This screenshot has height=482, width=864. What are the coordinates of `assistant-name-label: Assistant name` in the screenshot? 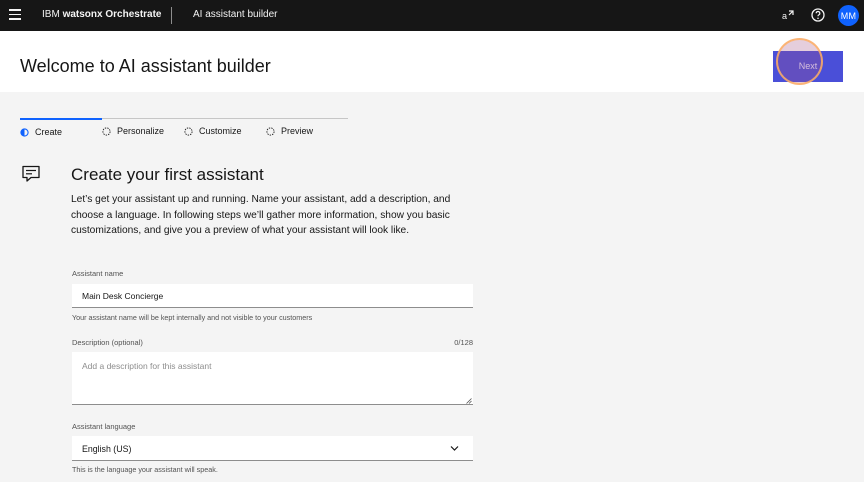 It's located at (98, 273).